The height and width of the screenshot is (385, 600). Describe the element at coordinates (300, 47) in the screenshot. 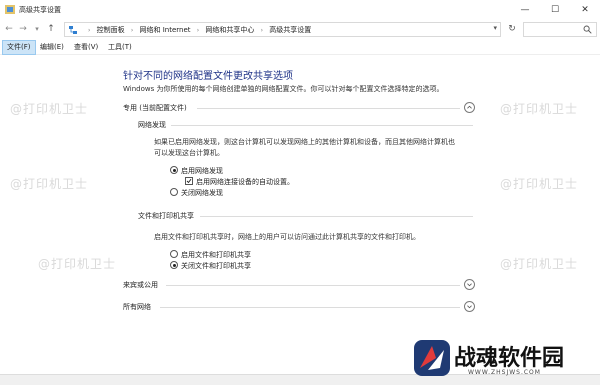

I see `menu-bar: 文件(F) 编辑(E) 查看(V) 工具(T)` at that location.